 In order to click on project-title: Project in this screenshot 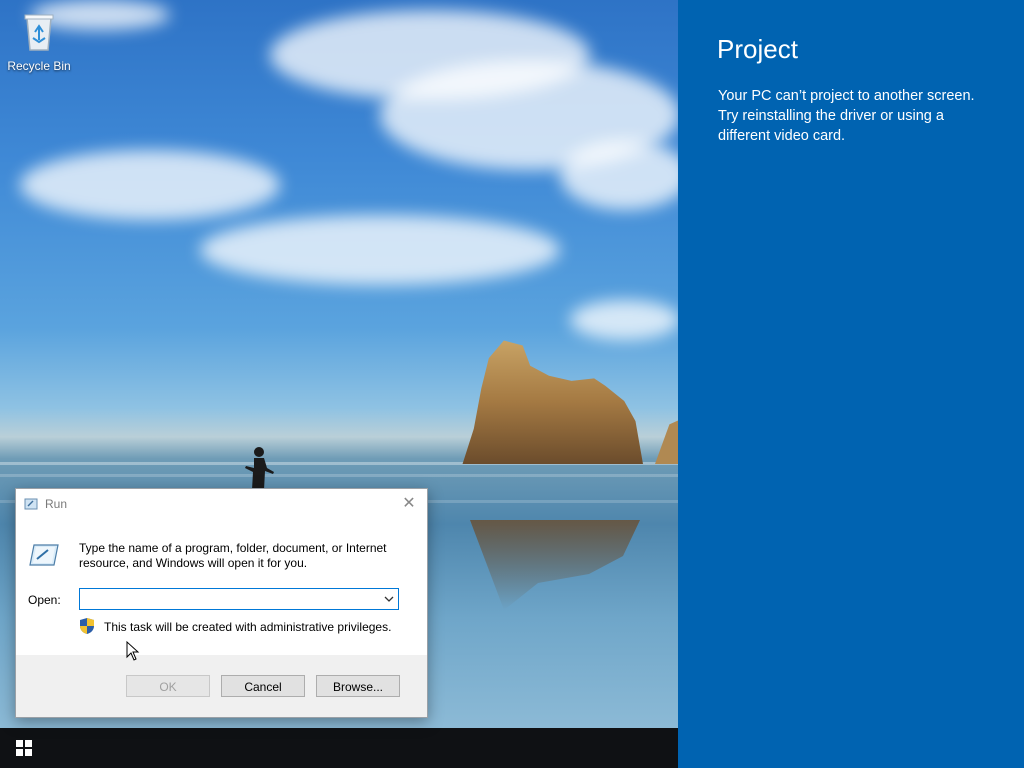, I will do `click(757, 49)`.